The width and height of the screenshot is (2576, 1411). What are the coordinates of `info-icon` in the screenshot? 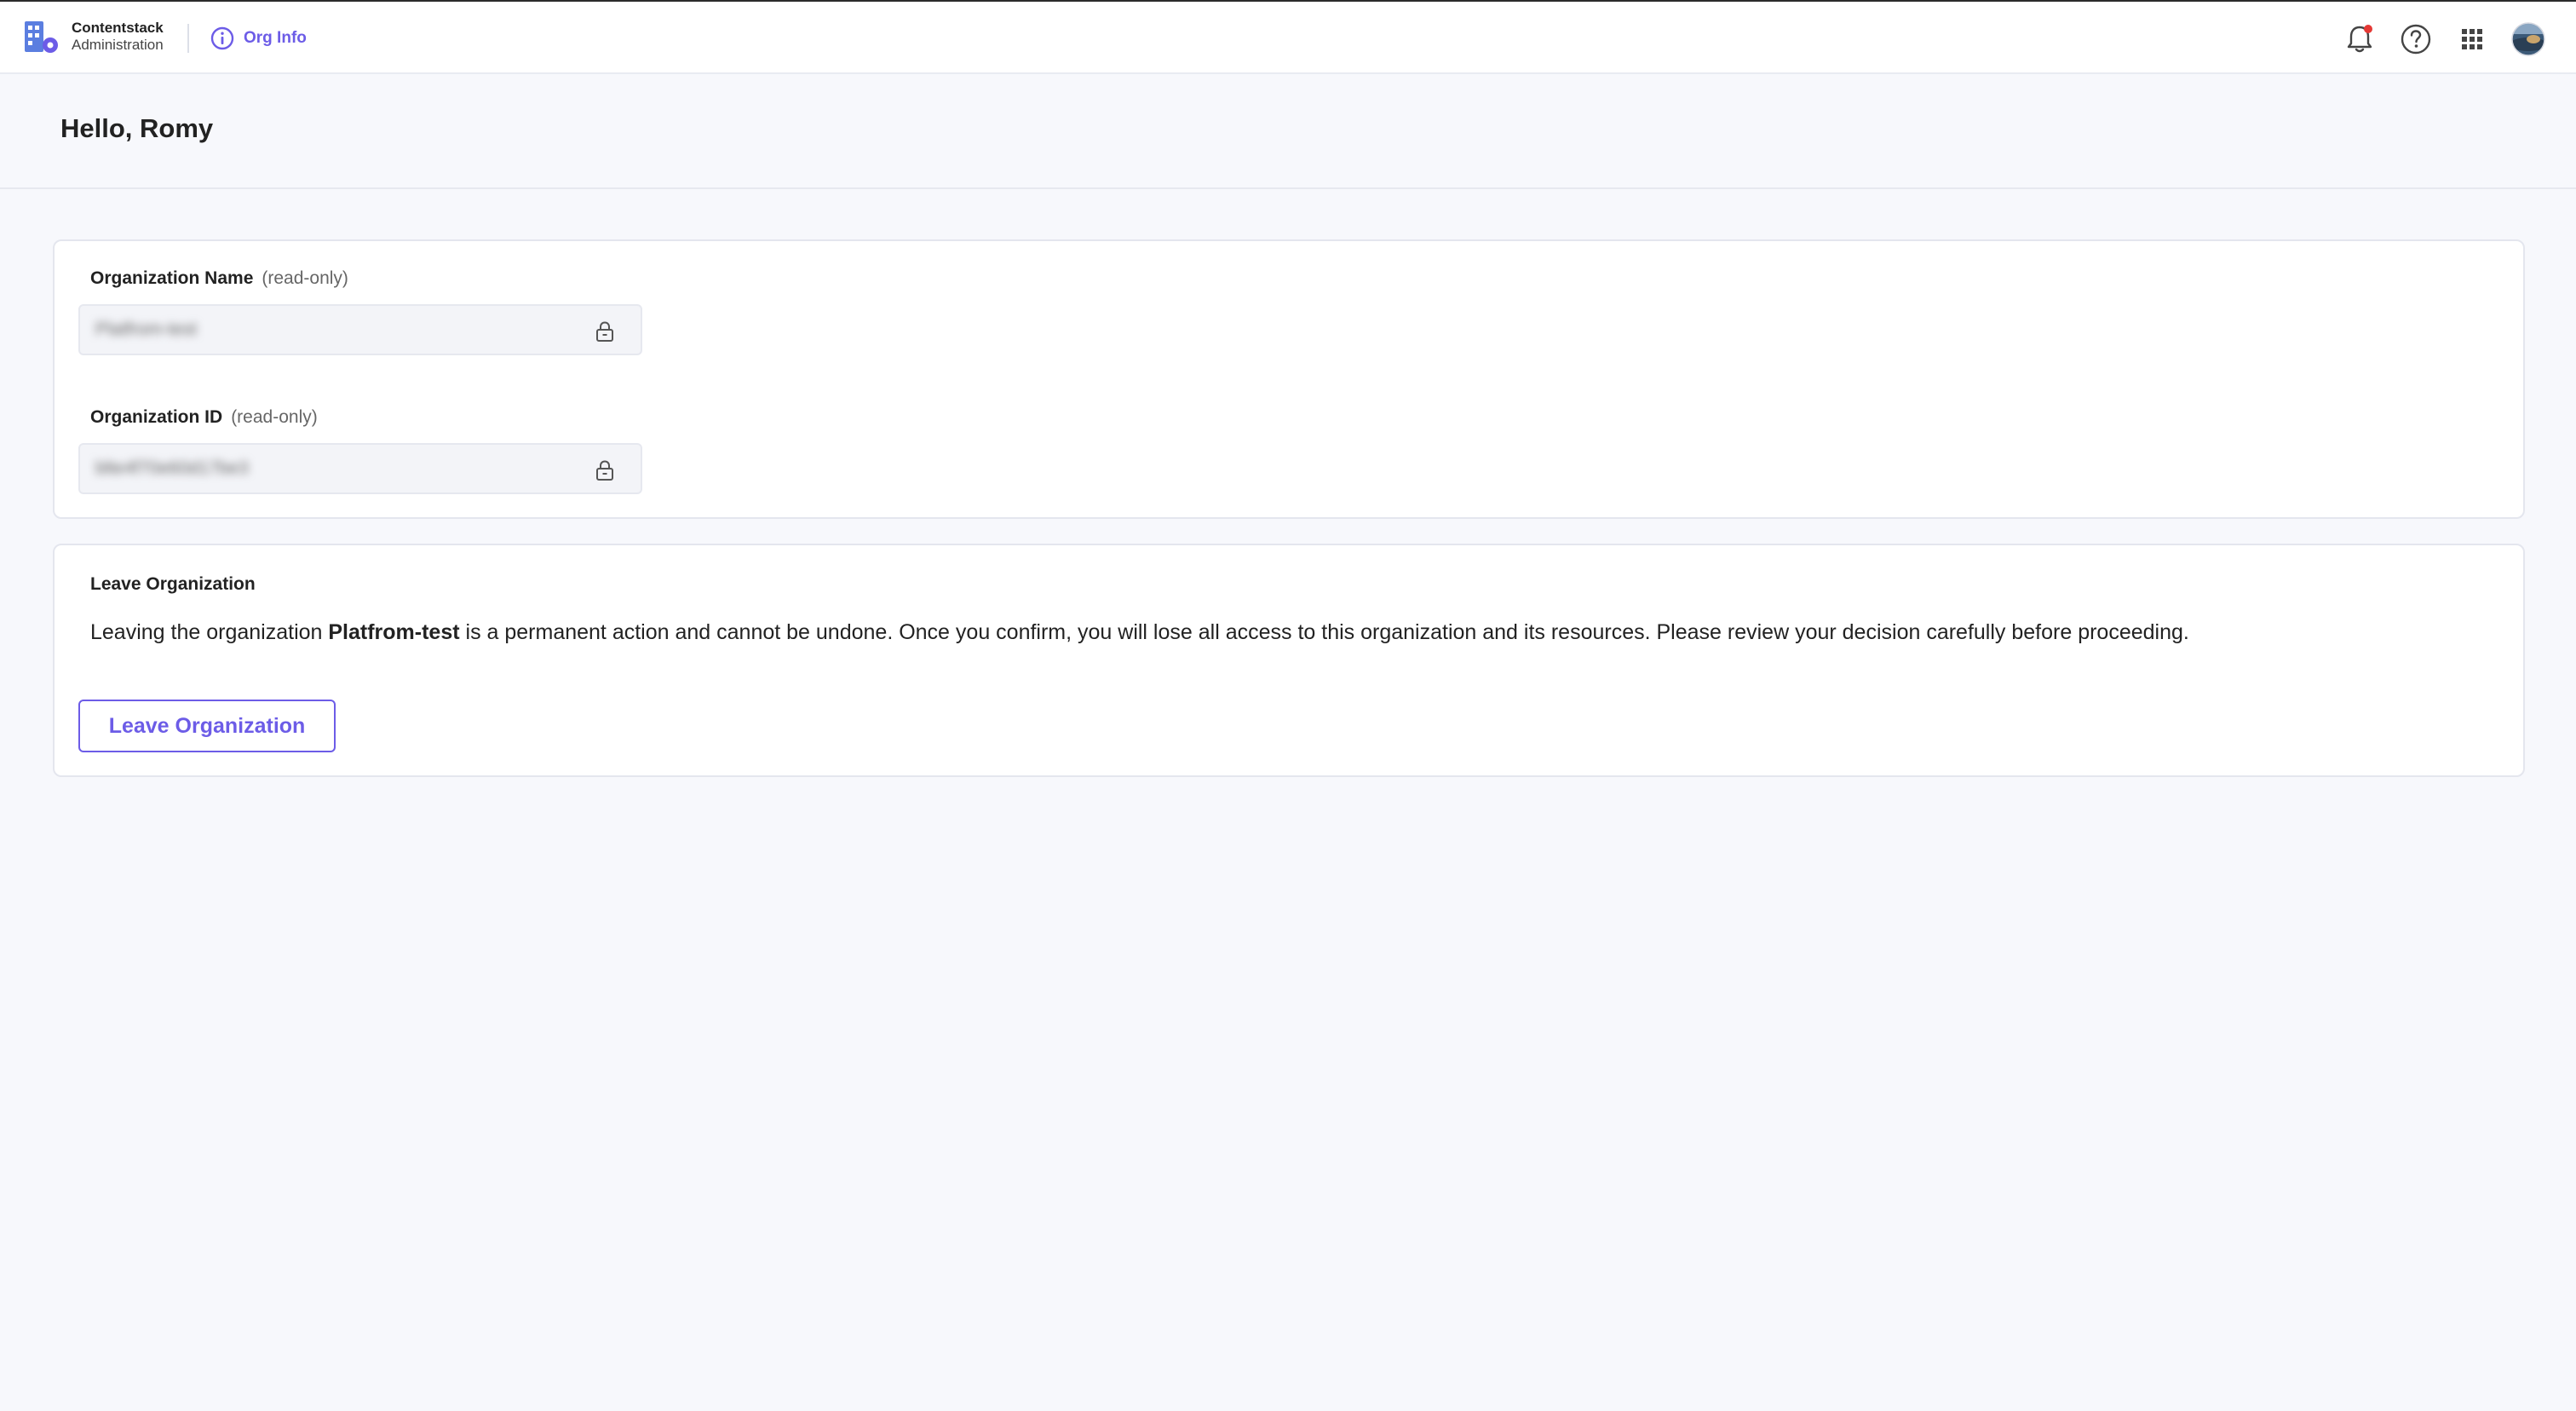 It's located at (222, 38).